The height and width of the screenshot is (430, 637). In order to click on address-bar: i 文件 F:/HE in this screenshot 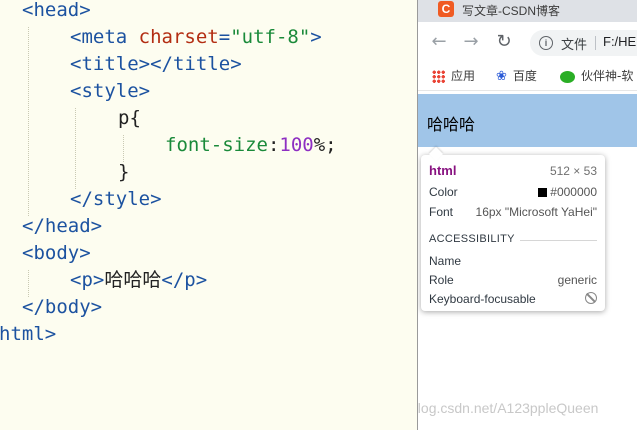, I will do `click(583, 43)`.